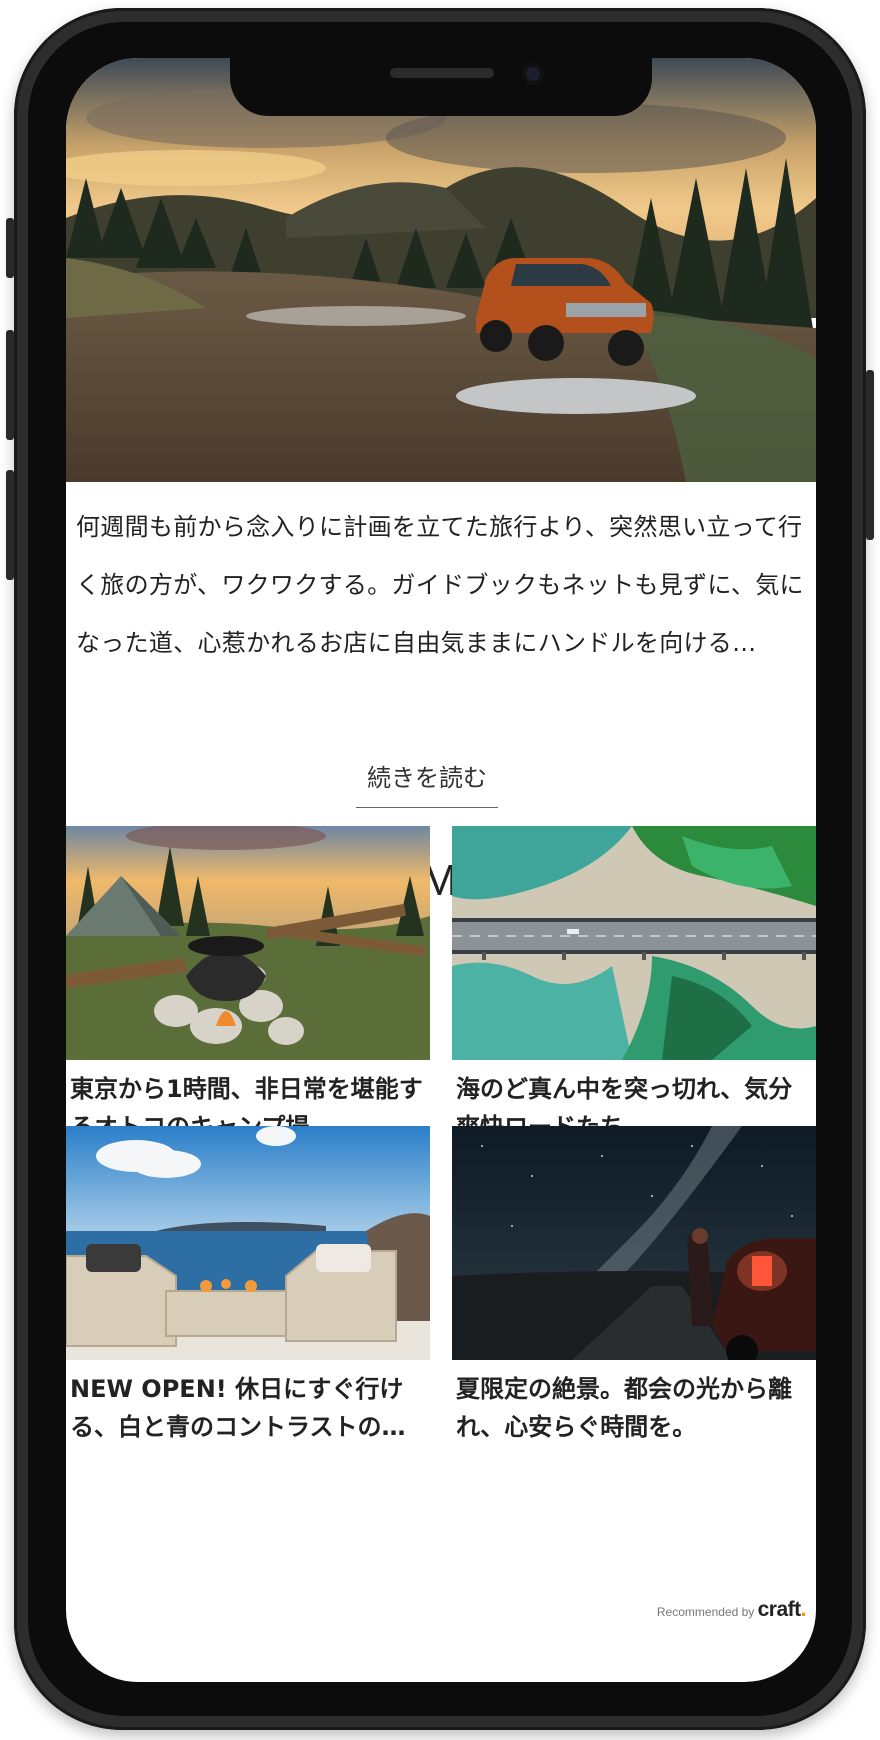 The width and height of the screenshot is (880, 1740). I want to click on front-camera, so click(533, 74).